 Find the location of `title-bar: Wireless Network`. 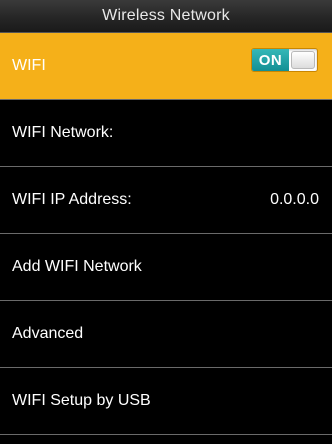

title-bar: Wireless Network is located at coordinates (166, 16).